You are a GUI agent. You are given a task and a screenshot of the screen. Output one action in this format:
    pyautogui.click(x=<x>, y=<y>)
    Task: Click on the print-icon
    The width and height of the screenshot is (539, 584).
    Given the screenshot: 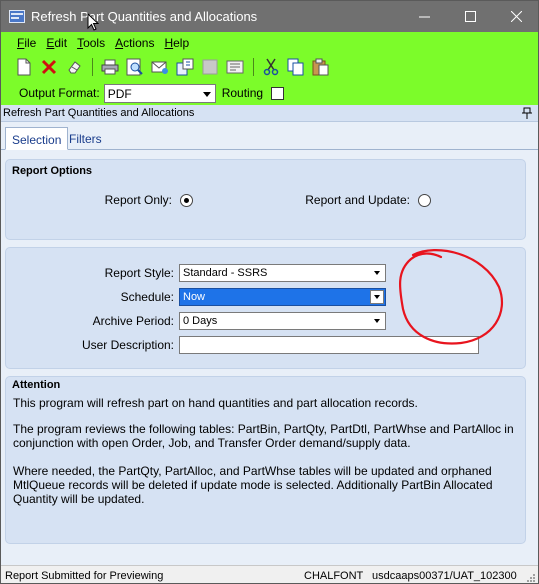 What is the action you would take?
    pyautogui.click(x=110, y=67)
    